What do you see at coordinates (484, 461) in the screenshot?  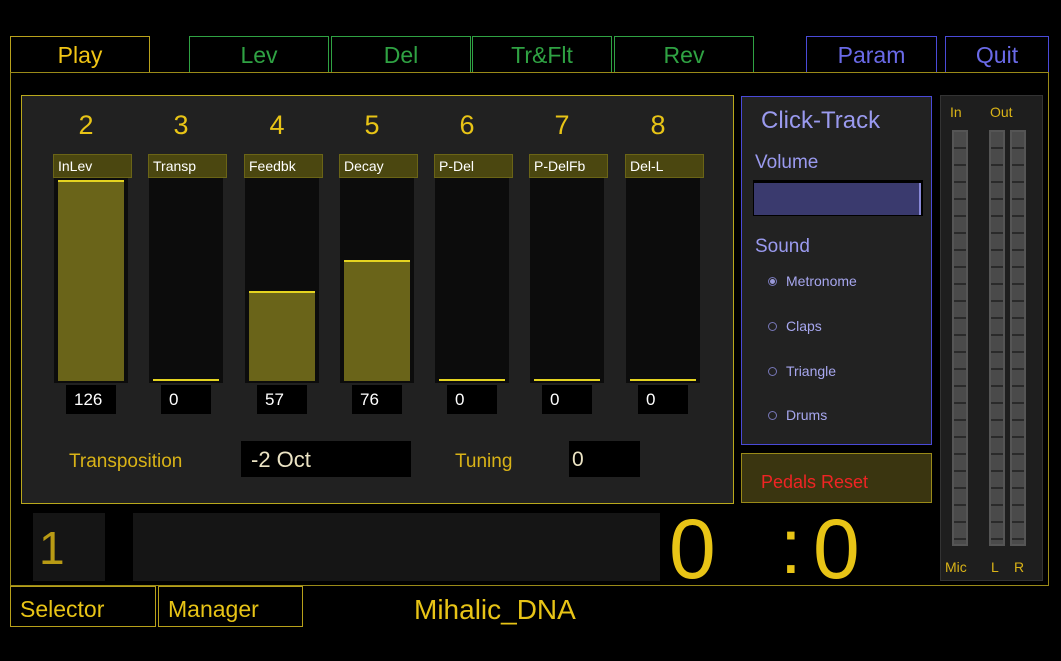 I see `tuning-label: Tuning` at bounding box center [484, 461].